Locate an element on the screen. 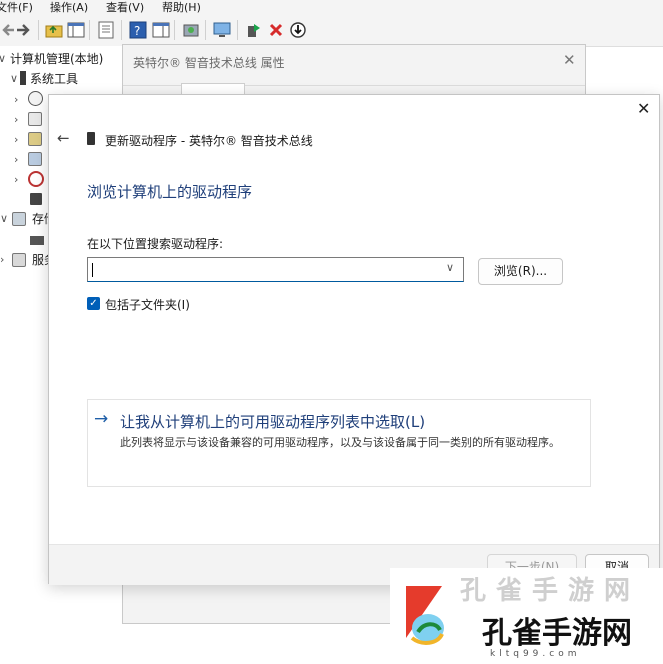 The image size is (663, 664). pick-from-list-title: 让我从计算机上的可用驱动程序列表中选取(L) is located at coordinates (272, 421).